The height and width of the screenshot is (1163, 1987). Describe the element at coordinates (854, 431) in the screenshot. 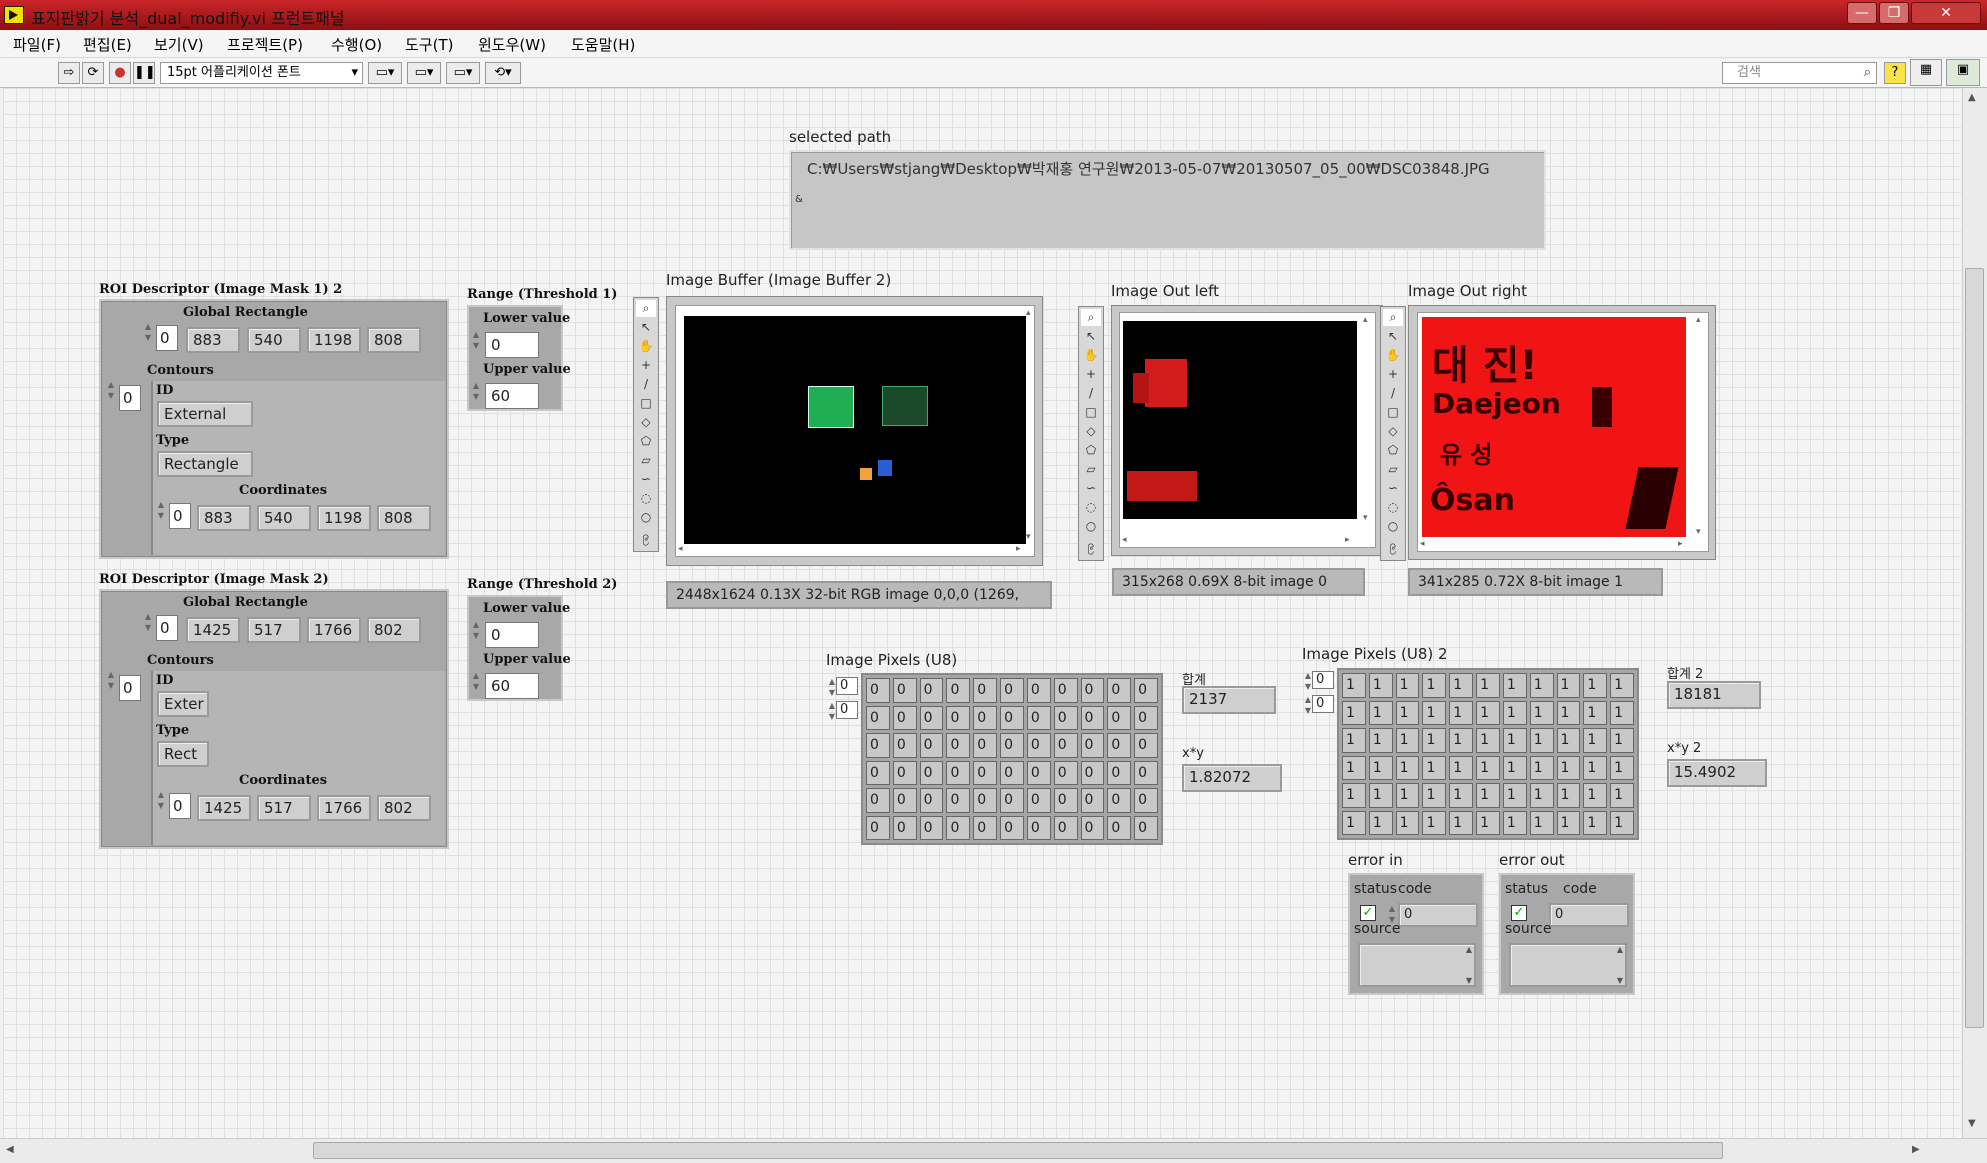

I see `image-buffer-display: ◂ ▸ ▴ ▾` at that location.